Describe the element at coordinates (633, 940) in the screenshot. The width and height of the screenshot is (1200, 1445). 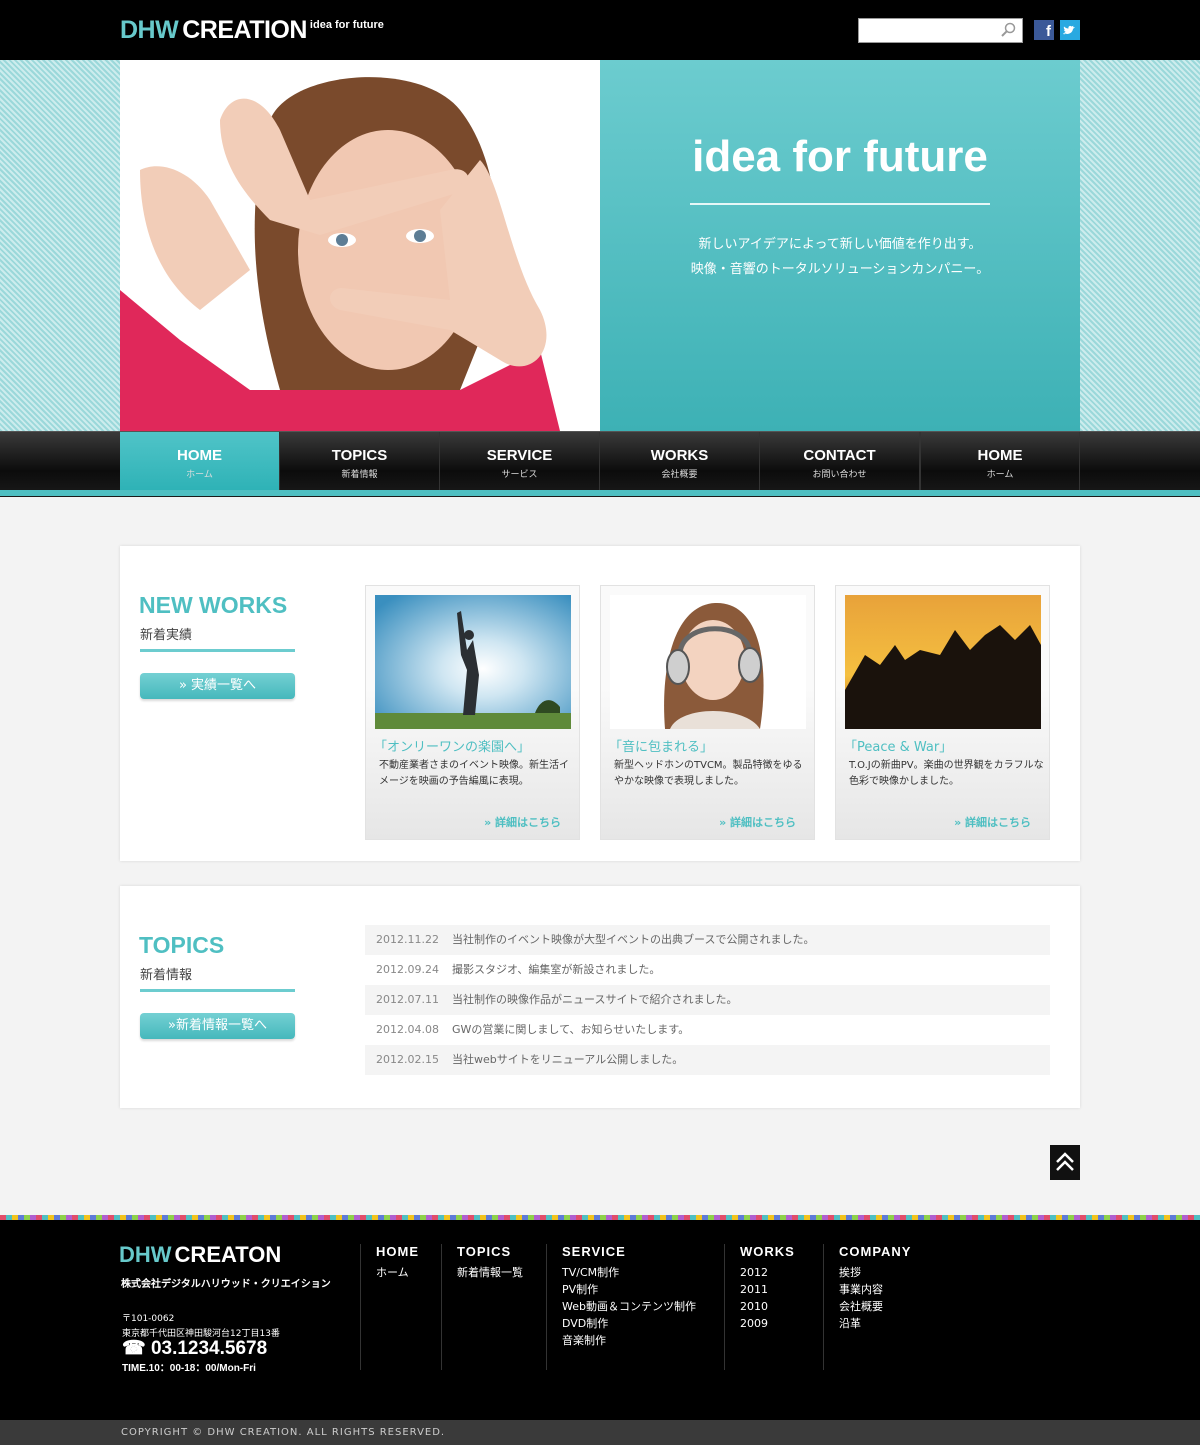
I see `topic-text: 当社制作のイベント映像が大型イベントの出典ブースで公開されました。` at that location.